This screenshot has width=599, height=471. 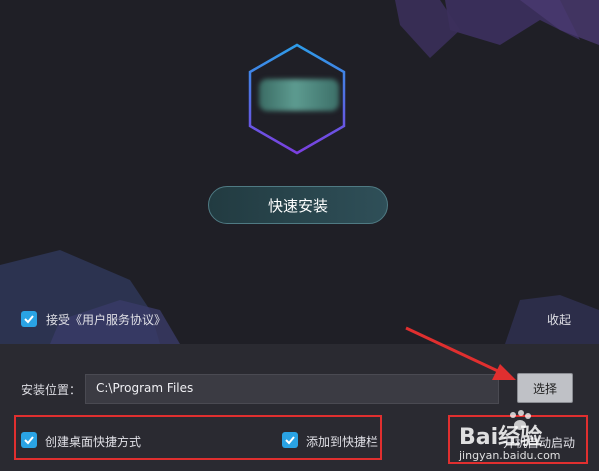 I want to click on red-arrow-annotation, so click(x=460, y=353).